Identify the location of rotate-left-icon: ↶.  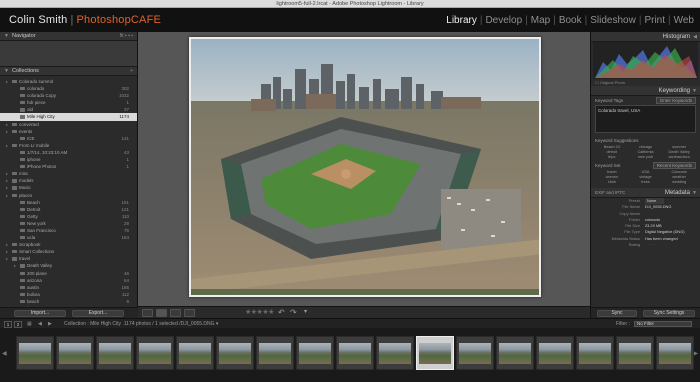
(281, 312).